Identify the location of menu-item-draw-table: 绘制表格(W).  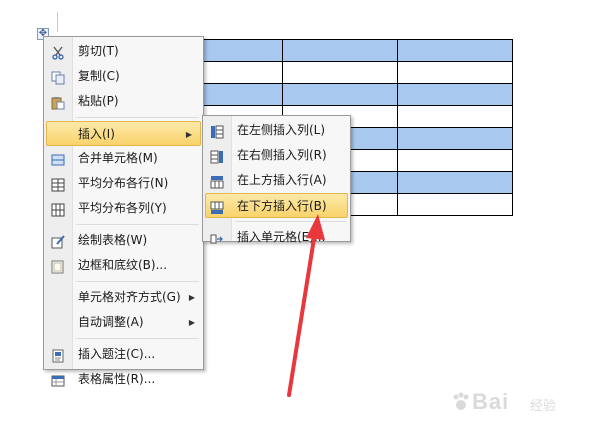
(123, 240).